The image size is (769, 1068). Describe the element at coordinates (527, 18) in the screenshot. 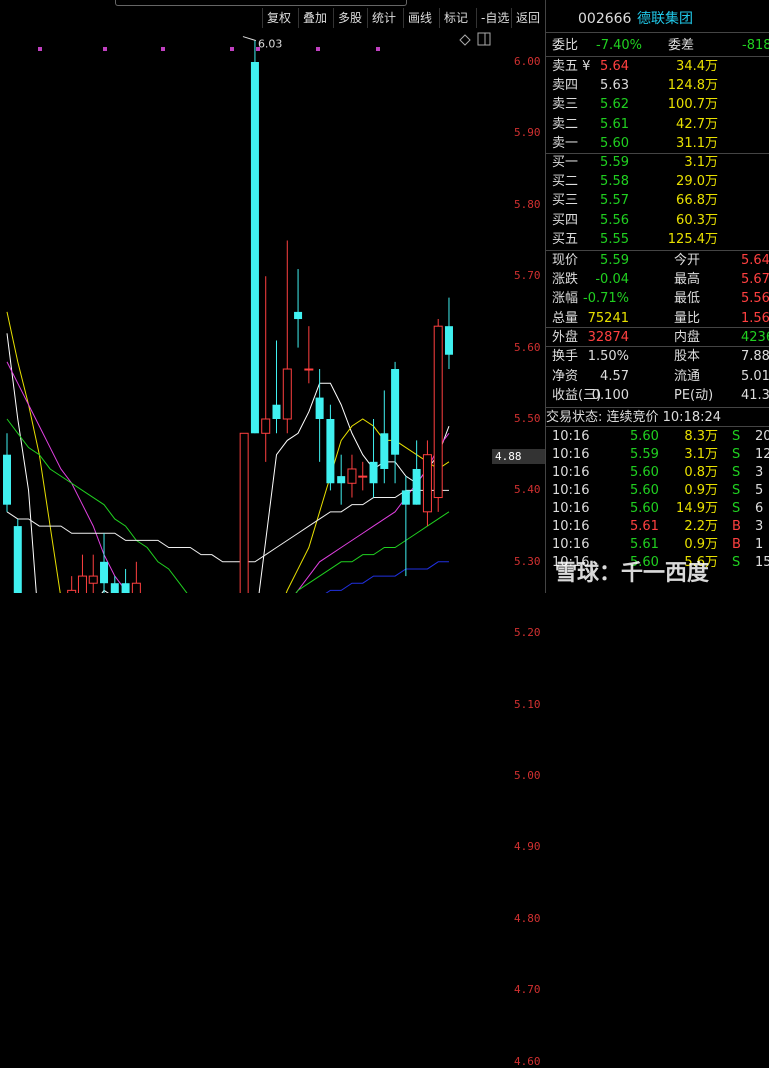

I see `toolbar-button-7: 返回` at that location.